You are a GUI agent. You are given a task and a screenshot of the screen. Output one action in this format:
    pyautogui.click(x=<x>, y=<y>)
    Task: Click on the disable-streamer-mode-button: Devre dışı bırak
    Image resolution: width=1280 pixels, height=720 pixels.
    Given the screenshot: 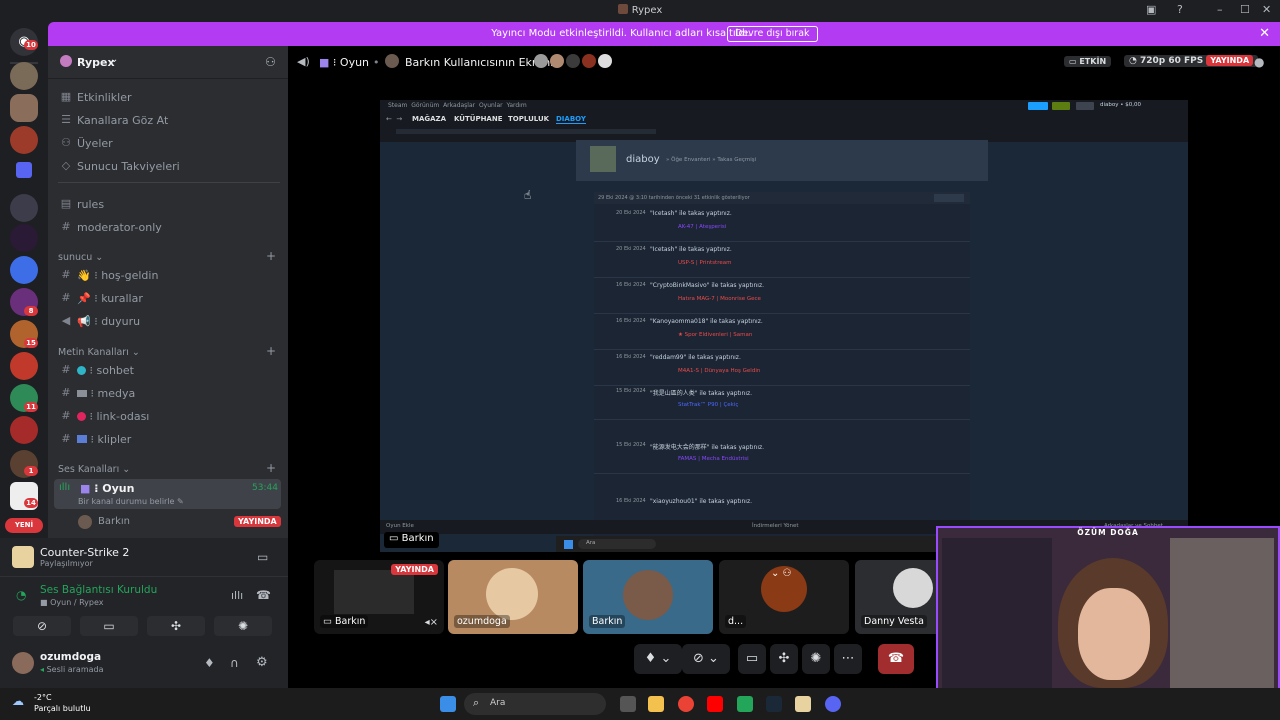 What is the action you would take?
    pyautogui.click(x=772, y=34)
    